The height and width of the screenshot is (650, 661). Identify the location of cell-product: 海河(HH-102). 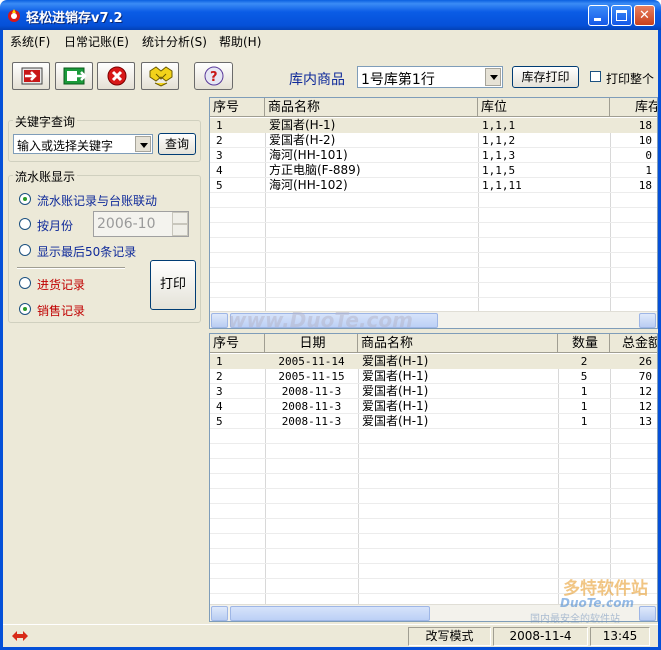
(308, 185).